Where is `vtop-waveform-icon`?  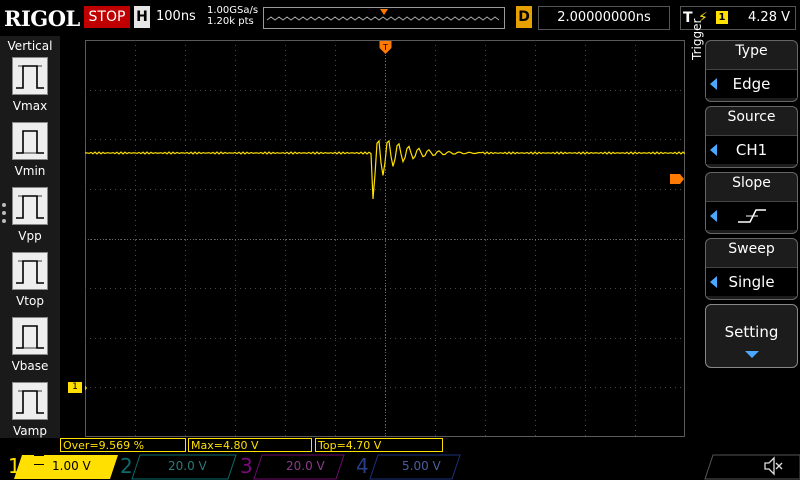
vtop-waveform-icon is located at coordinates (30, 272).